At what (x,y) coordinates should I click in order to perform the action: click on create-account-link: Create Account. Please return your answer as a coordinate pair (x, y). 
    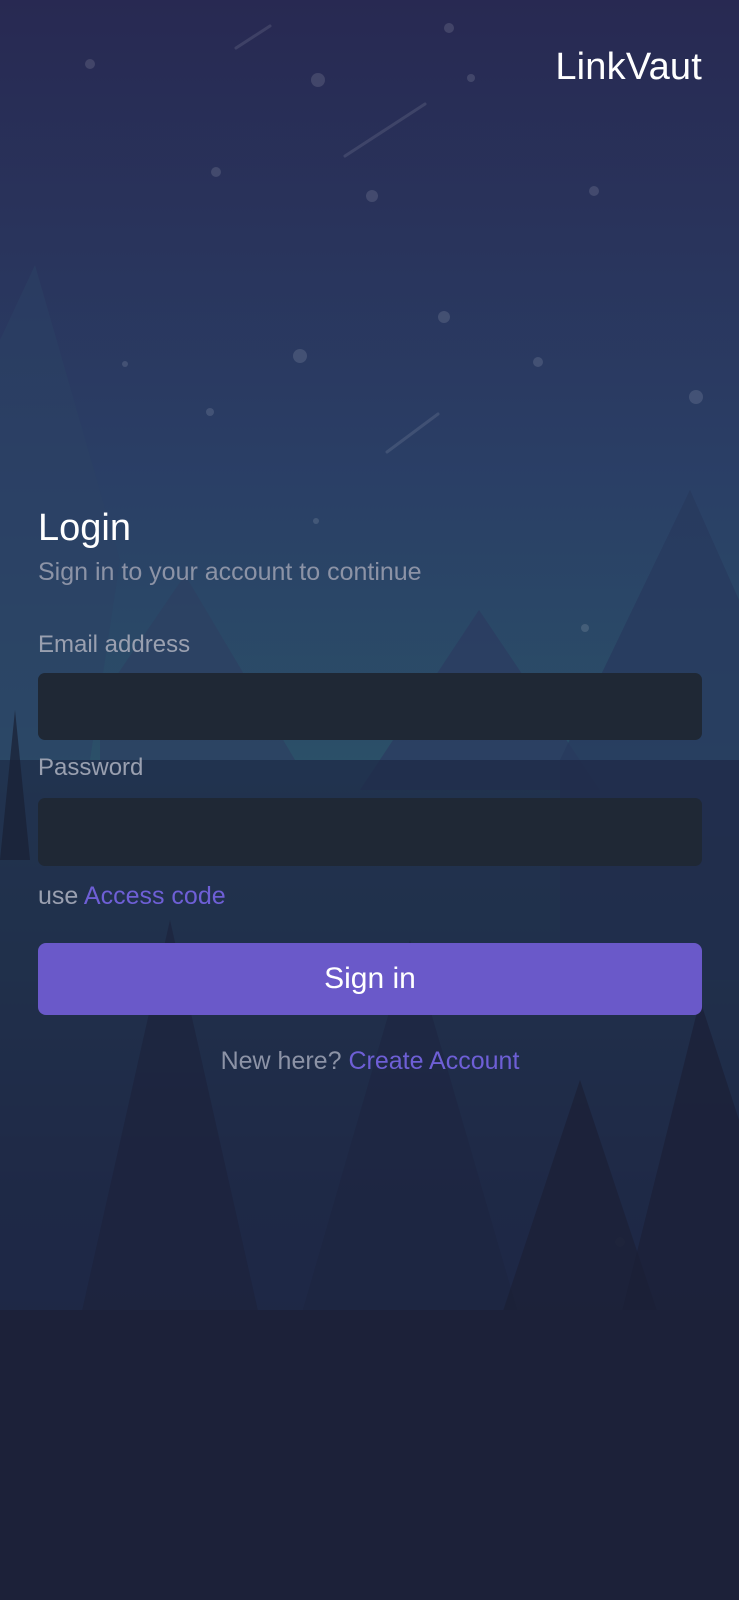
    Looking at the image, I should click on (433, 1061).